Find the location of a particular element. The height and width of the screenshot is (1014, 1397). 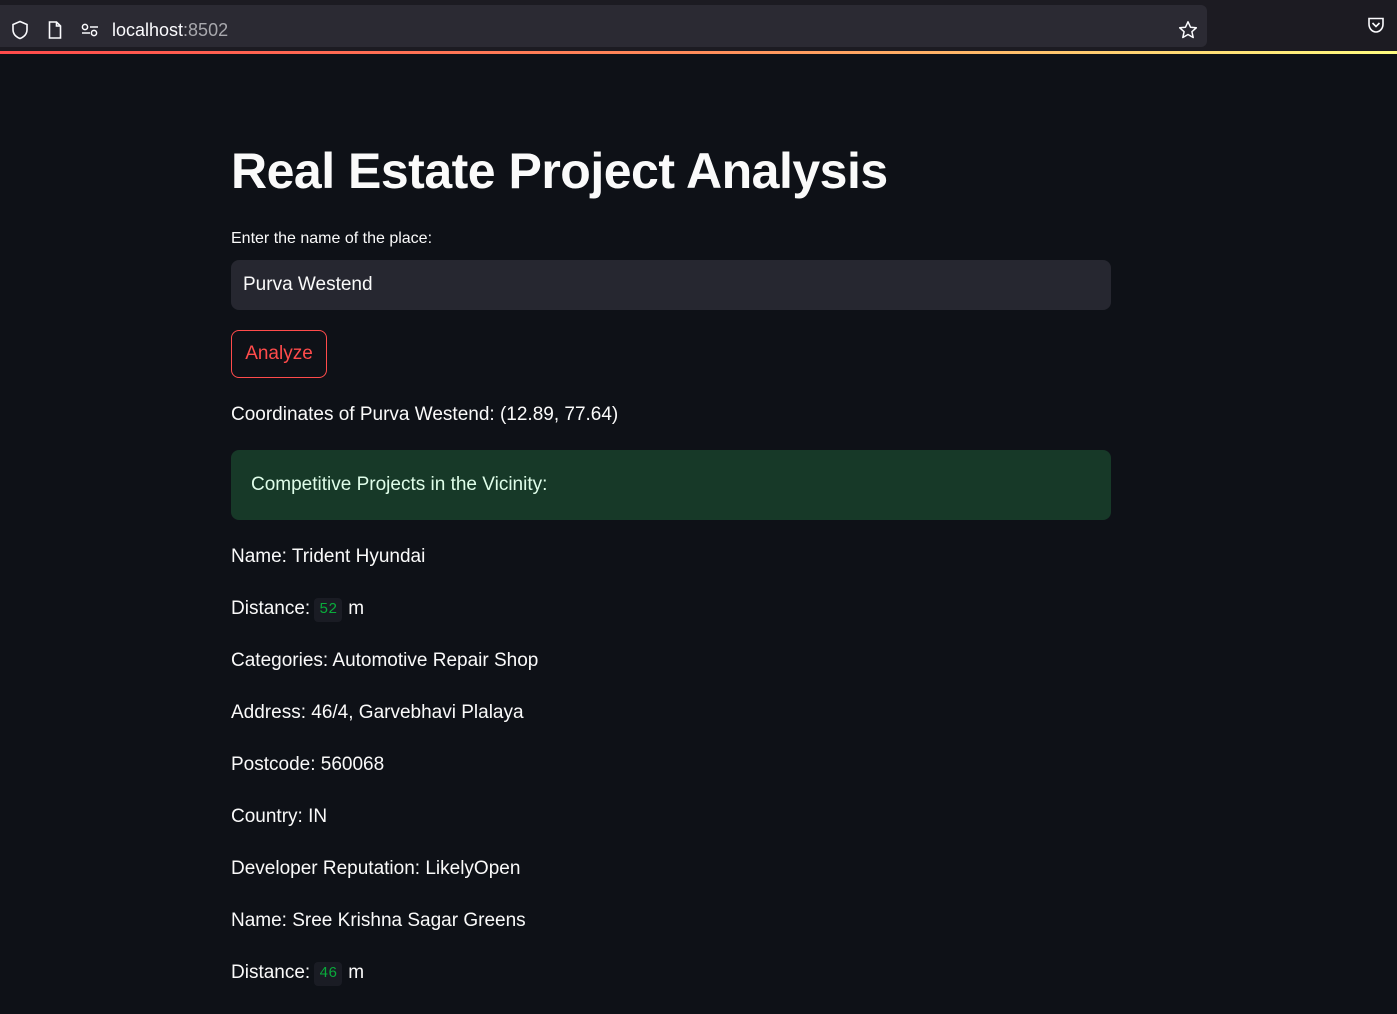

success-alert-text: Competitive Projects in the Vicinity: is located at coordinates (399, 484).